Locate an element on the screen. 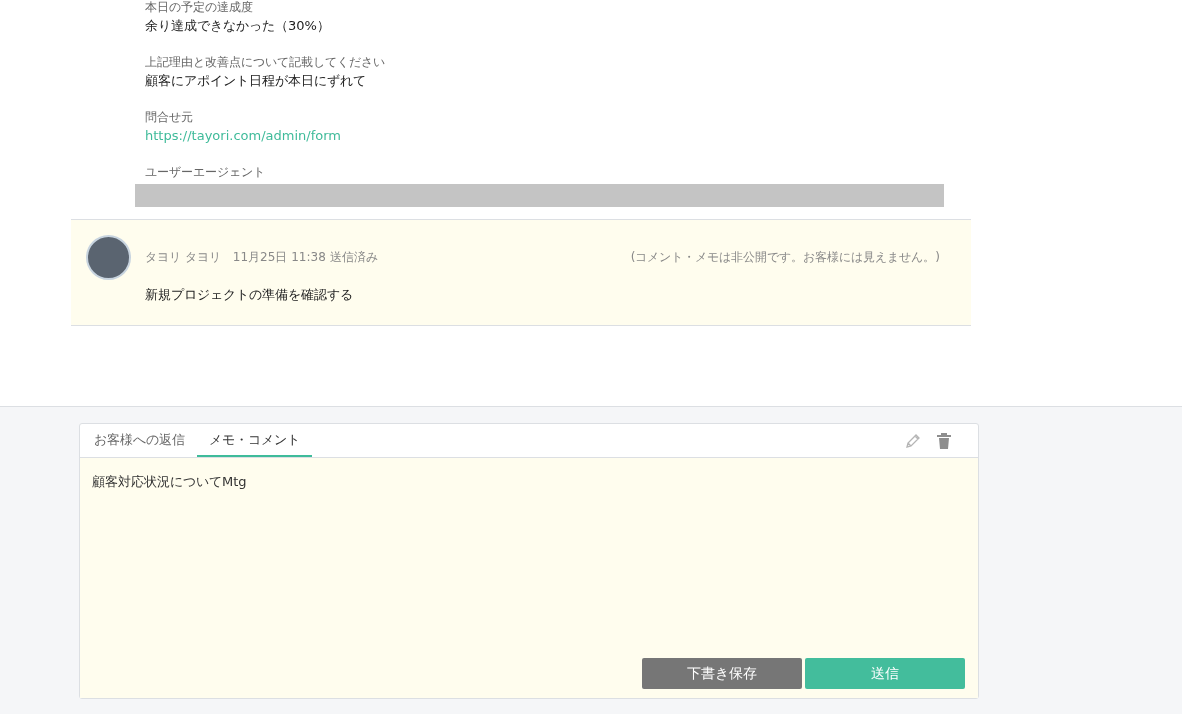  avatar is located at coordinates (108, 257).